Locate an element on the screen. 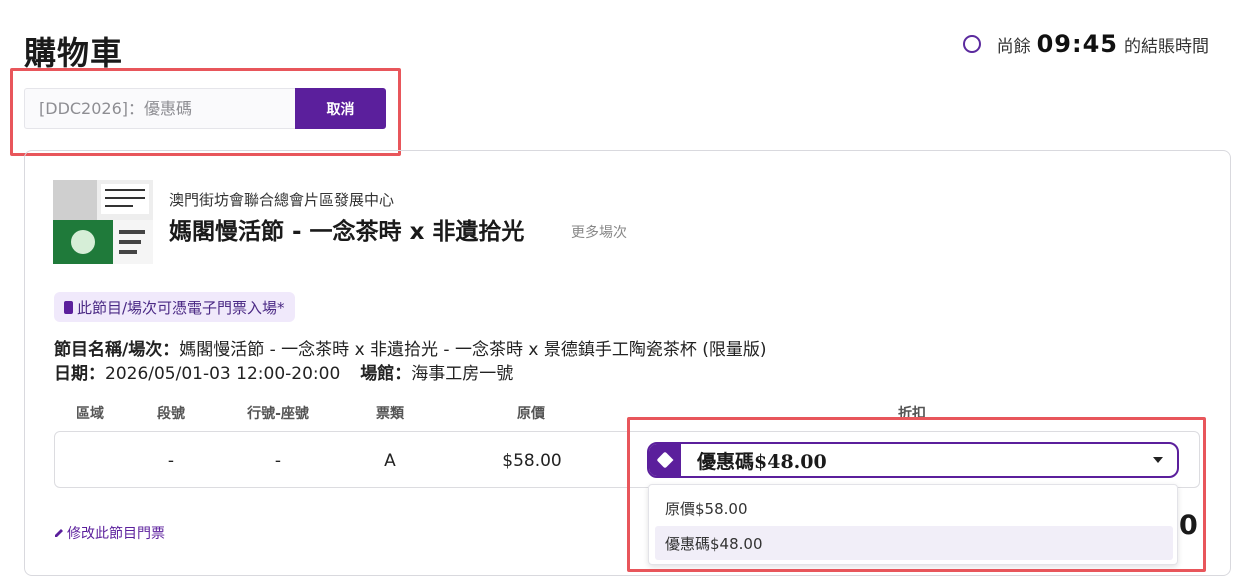 This screenshot has width=1235, height=577. timer-value: 09:45 is located at coordinates (1077, 44).